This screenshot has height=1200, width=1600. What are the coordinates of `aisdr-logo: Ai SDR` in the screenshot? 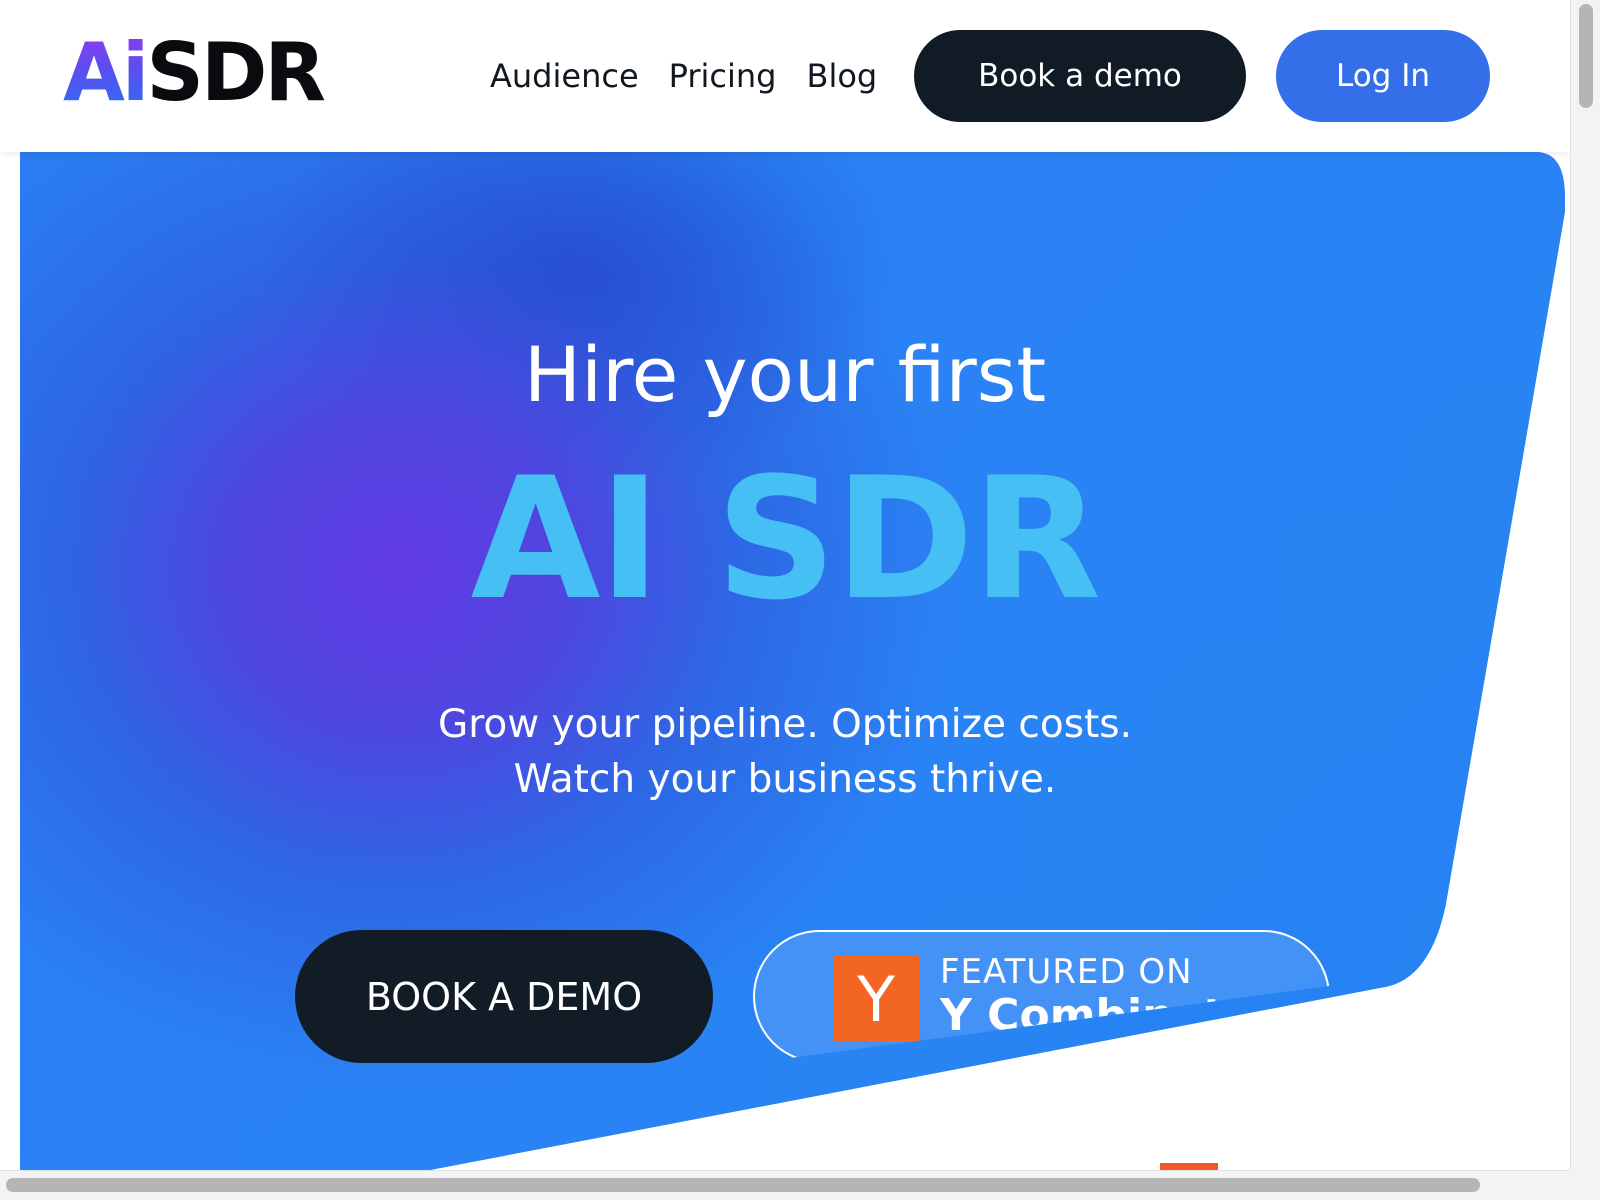 It's located at (194, 72).